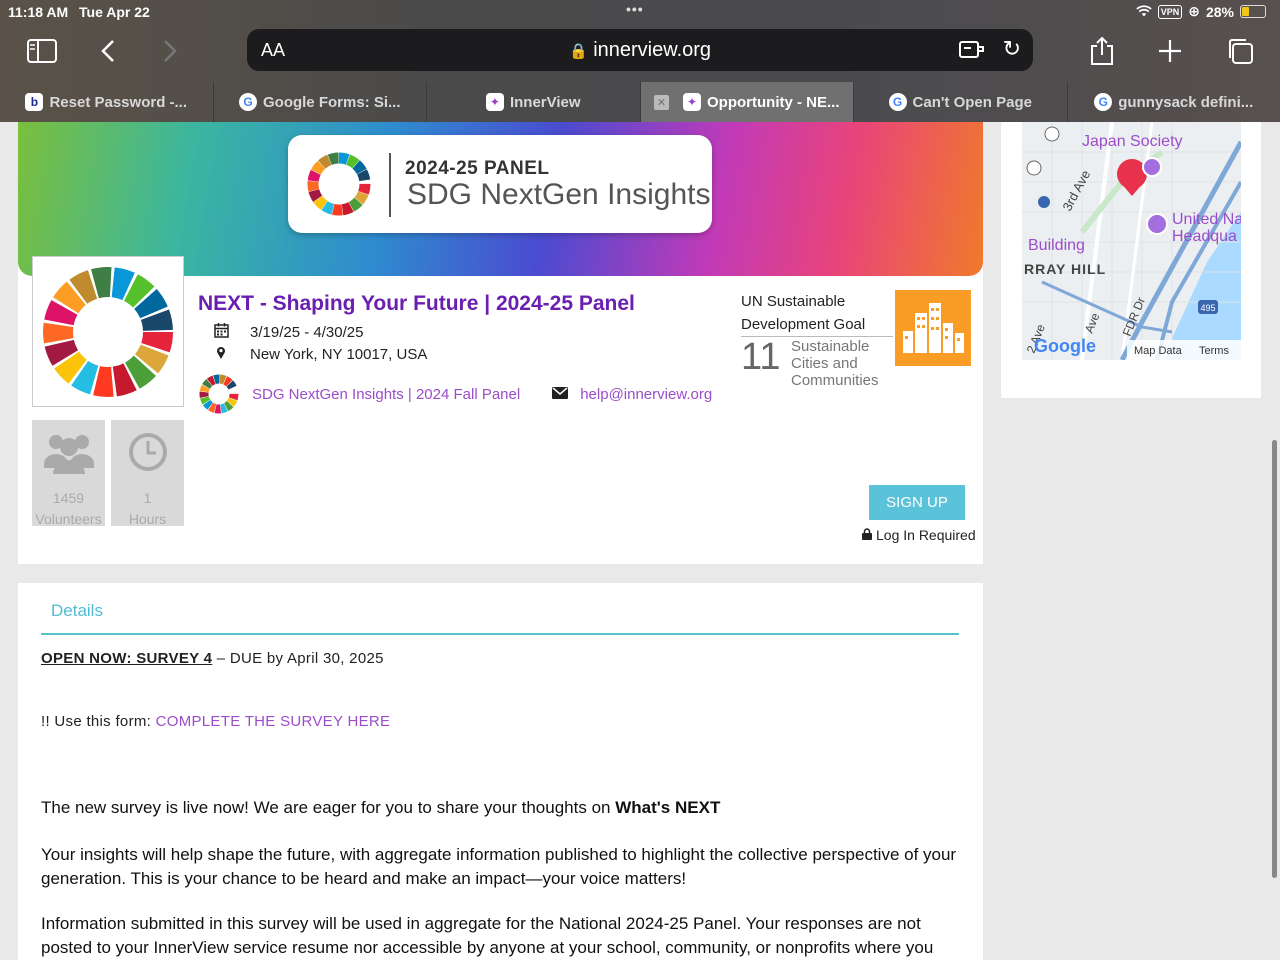 The height and width of the screenshot is (960, 1280). What do you see at coordinates (68, 519) in the screenshot?
I see `volunteers-label: Volunteers` at bounding box center [68, 519].